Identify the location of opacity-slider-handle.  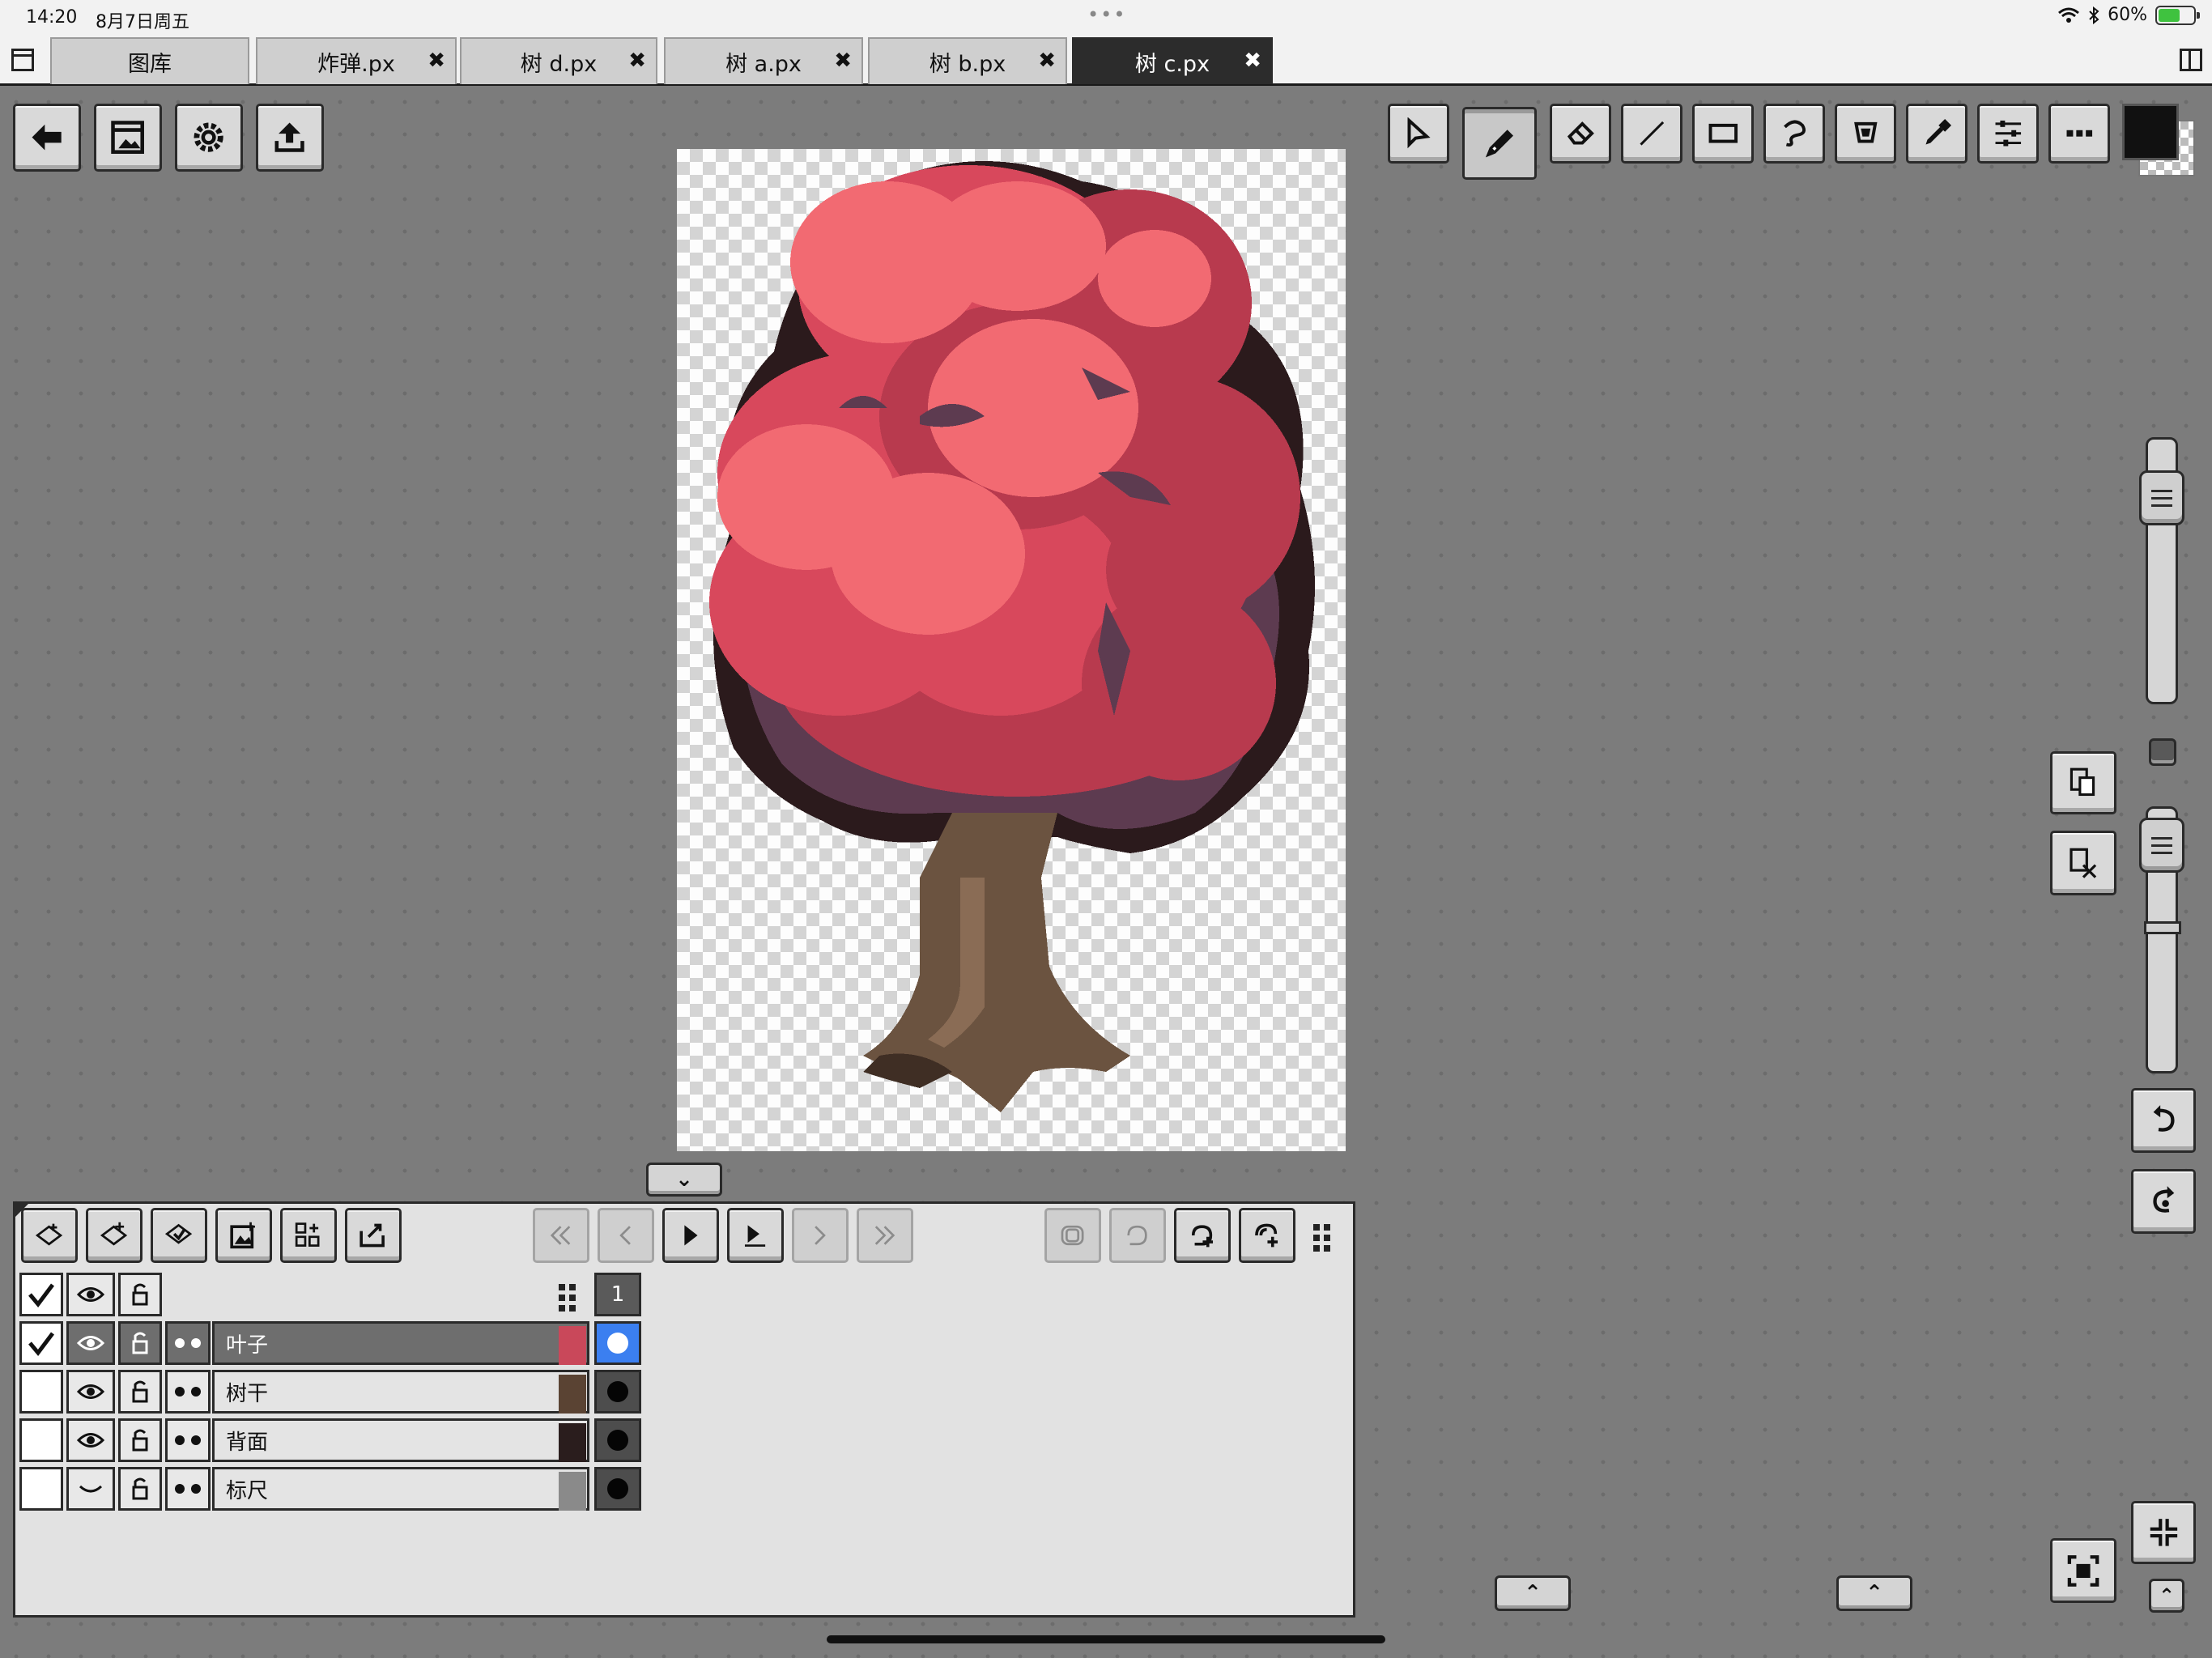
(2162, 845).